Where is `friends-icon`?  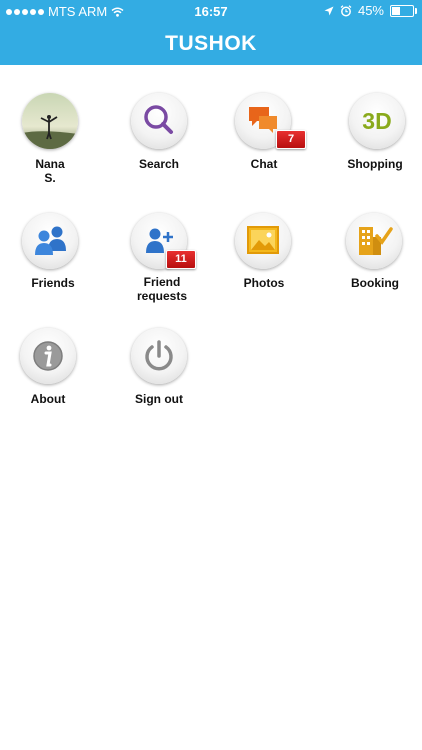
friends-icon is located at coordinates (50, 240).